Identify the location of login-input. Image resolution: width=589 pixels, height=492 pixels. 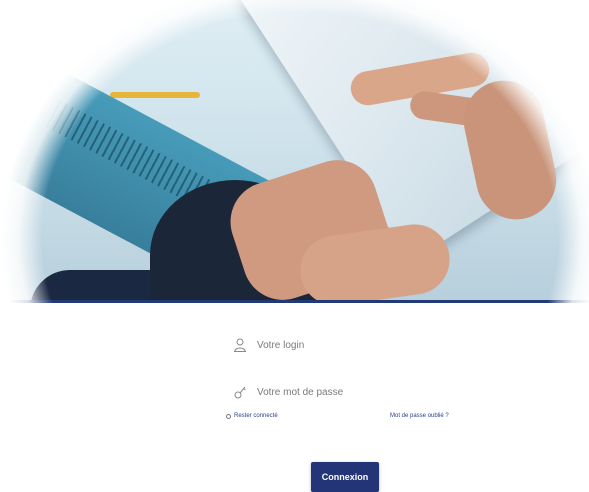
(357, 345).